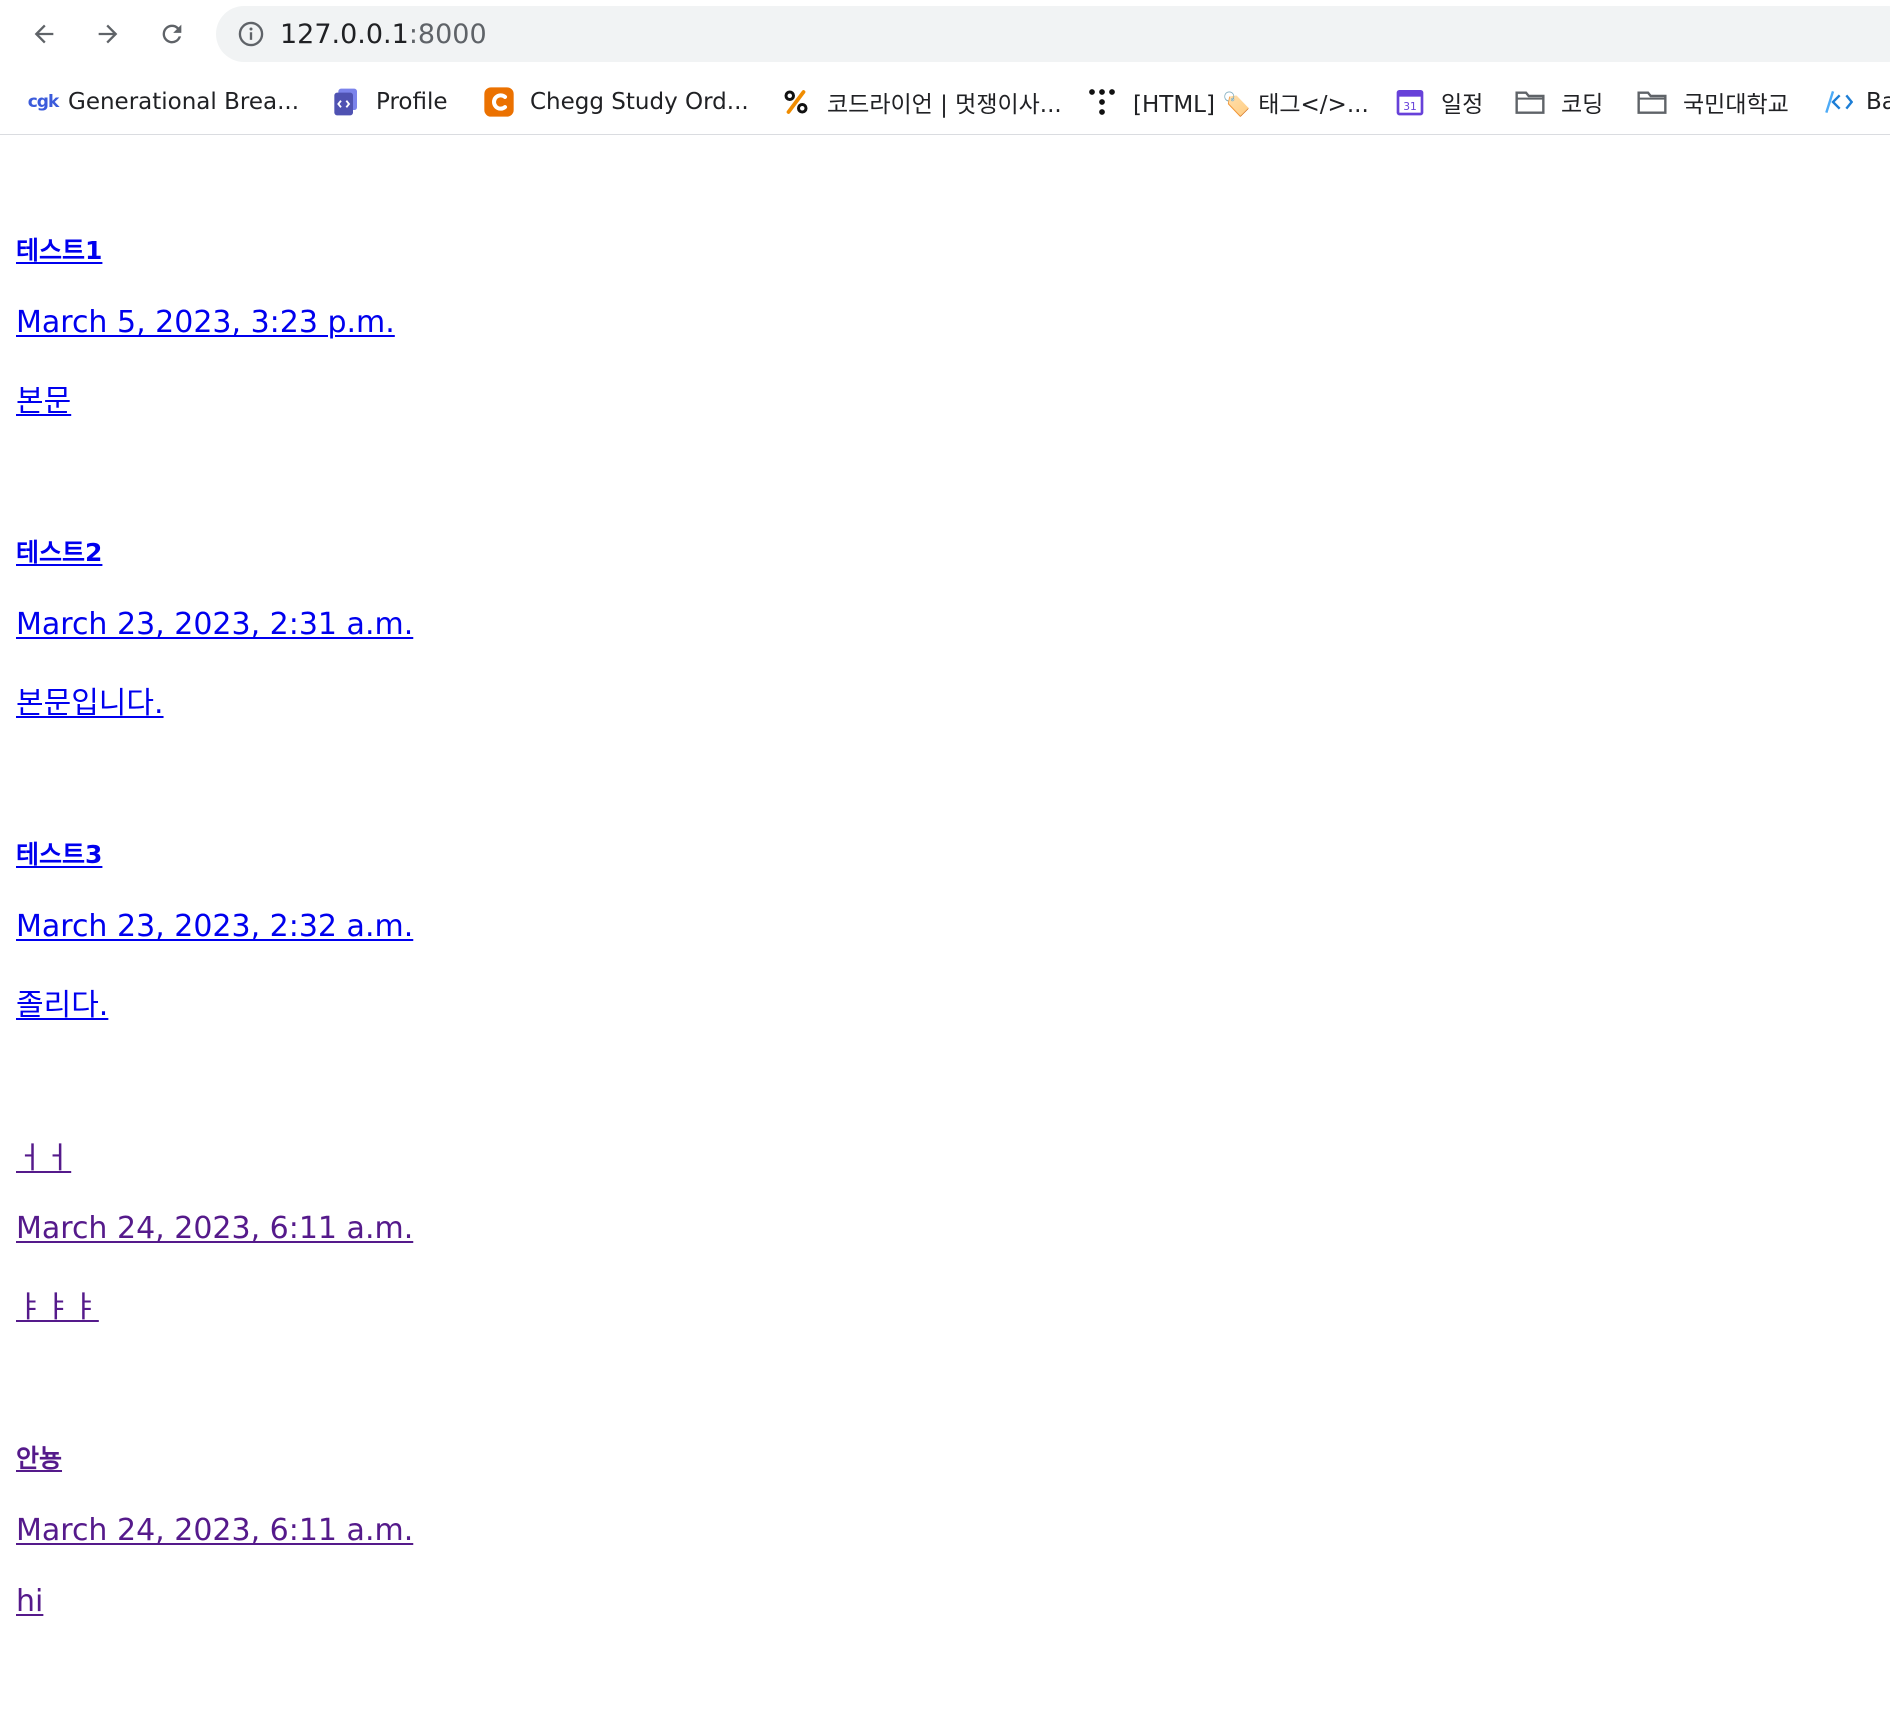 The image size is (1890, 1714). What do you see at coordinates (796, 102) in the screenshot?
I see `percent-icon` at bounding box center [796, 102].